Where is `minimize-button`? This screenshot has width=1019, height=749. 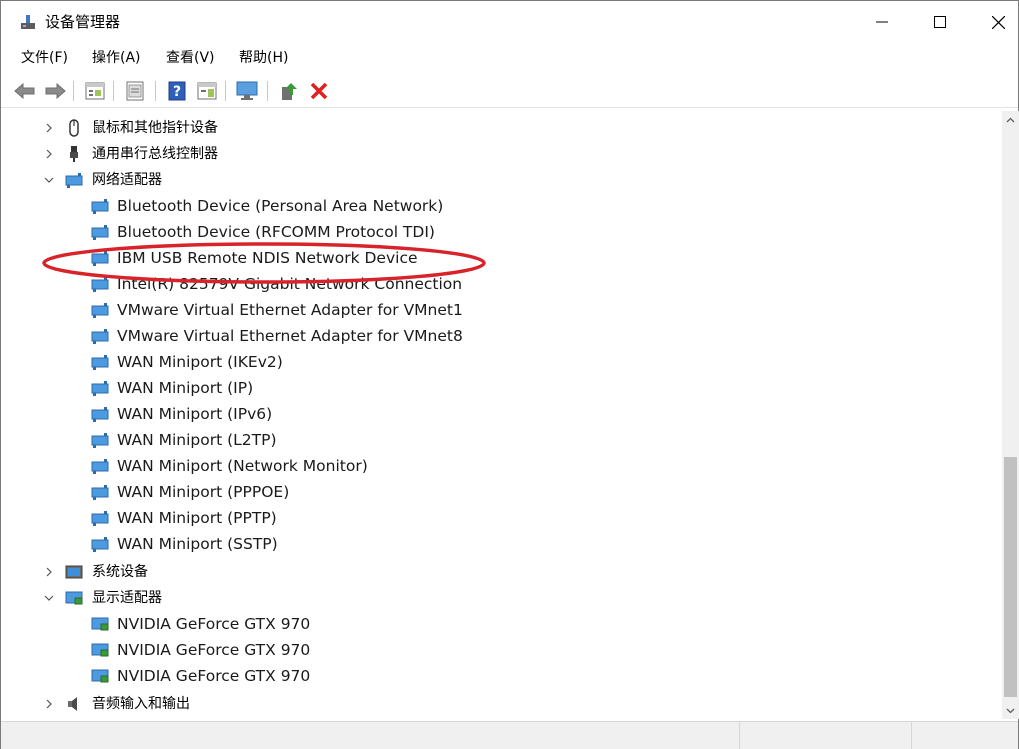 minimize-button is located at coordinates (882, 22).